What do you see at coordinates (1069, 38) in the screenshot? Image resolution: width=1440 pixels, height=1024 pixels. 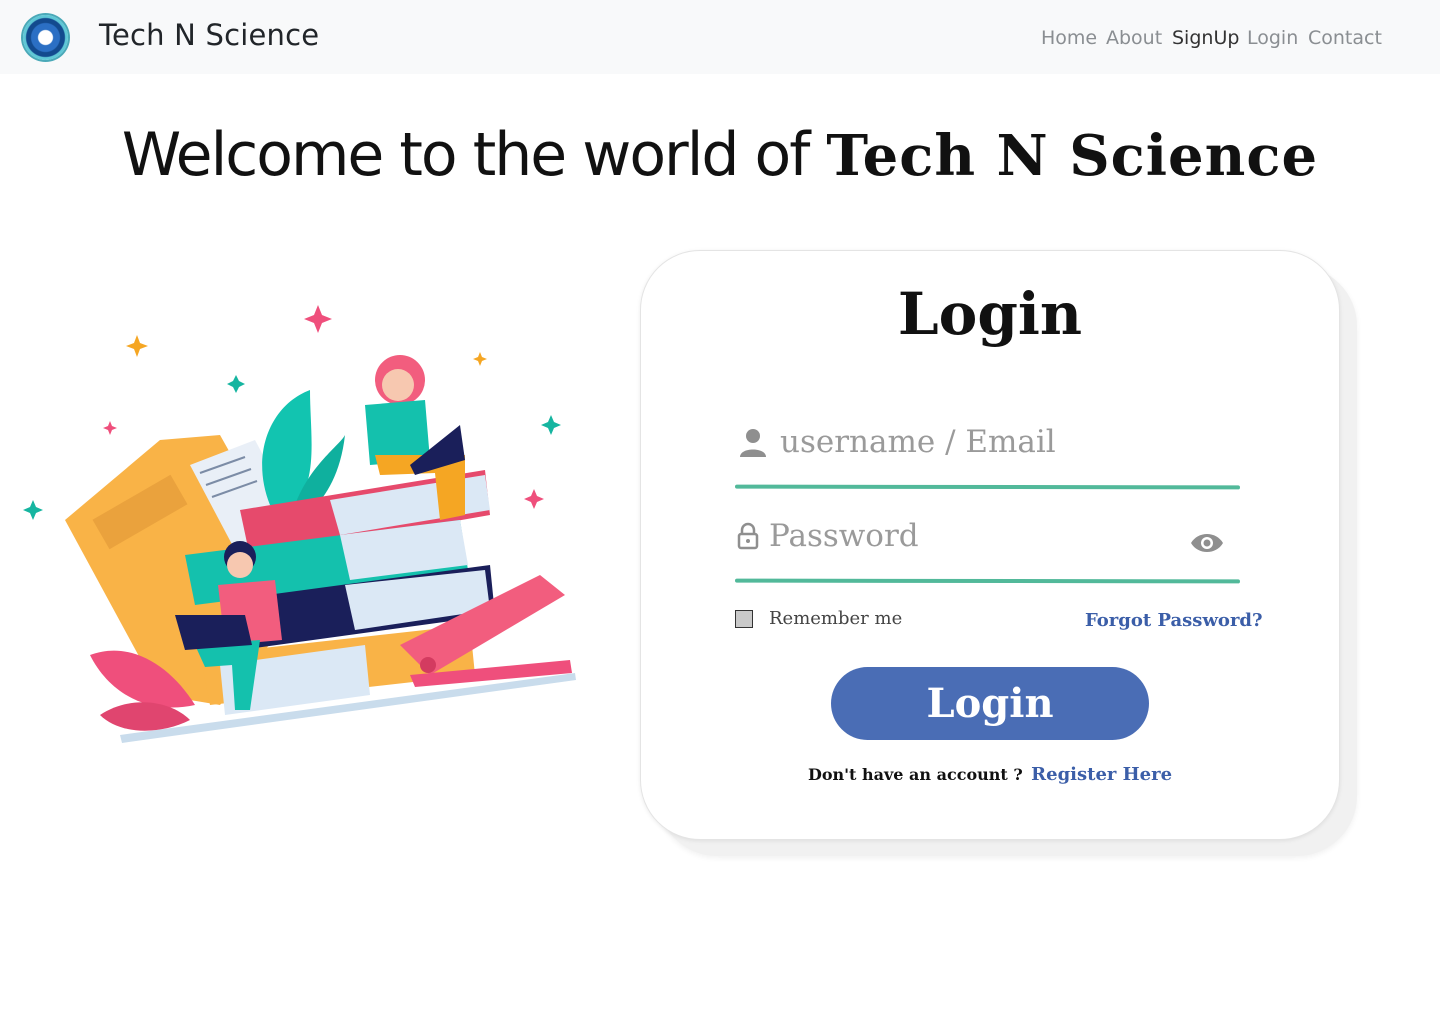 I see `nav-home: Home` at bounding box center [1069, 38].